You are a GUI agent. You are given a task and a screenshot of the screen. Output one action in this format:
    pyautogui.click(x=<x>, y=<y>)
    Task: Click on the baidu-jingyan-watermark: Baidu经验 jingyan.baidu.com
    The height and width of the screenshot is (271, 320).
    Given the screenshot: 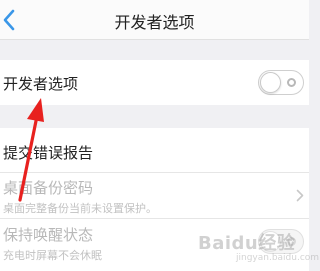 What is the action you would take?
    pyautogui.click(x=253, y=248)
    